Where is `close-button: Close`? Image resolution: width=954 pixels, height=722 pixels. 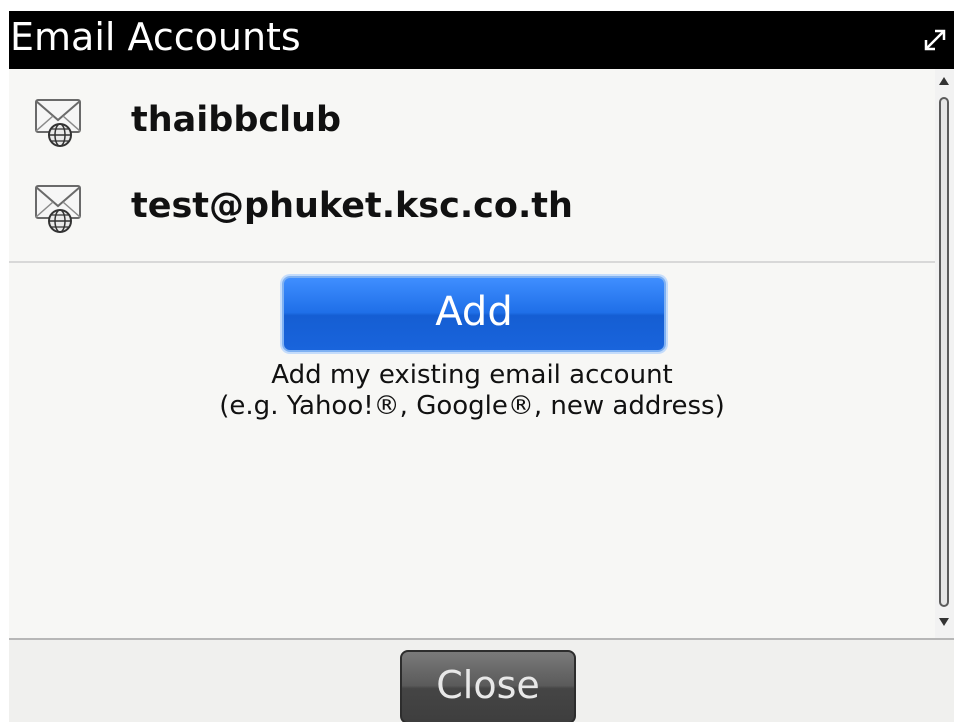 close-button: Close is located at coordinates (488, 686).